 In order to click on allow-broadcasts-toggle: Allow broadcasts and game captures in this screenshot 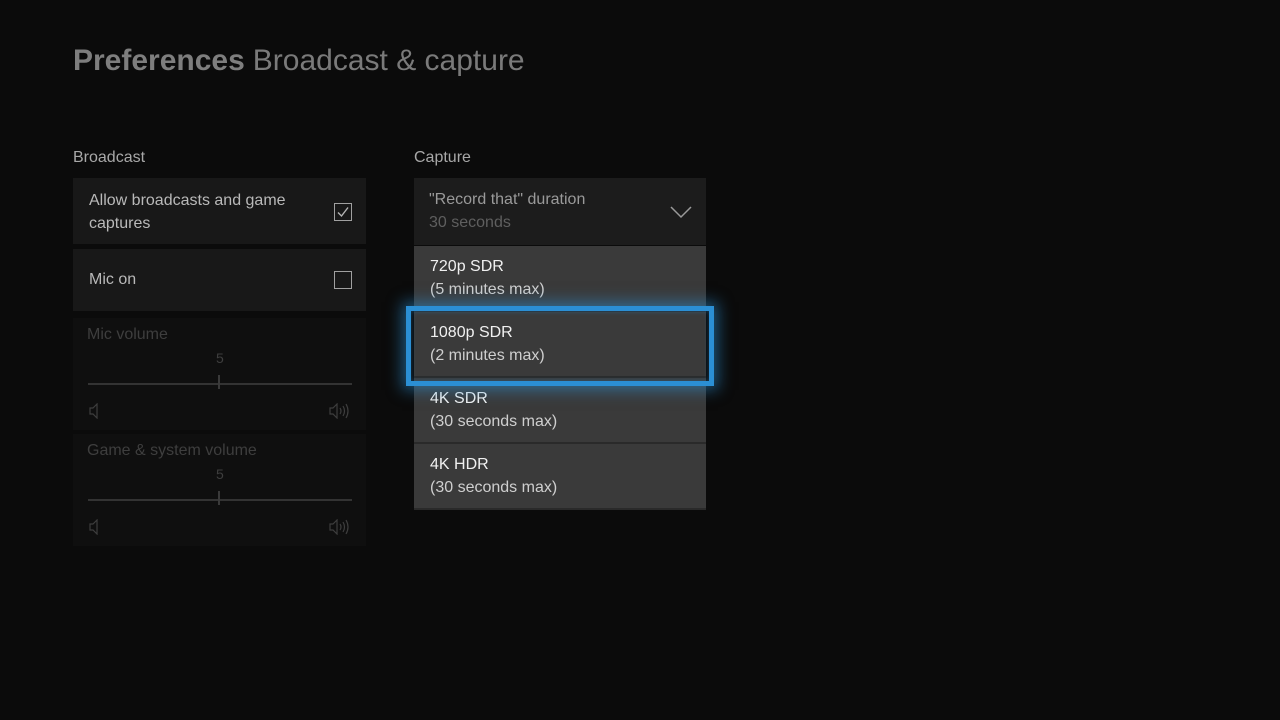, I will do `click(219, 211)`.